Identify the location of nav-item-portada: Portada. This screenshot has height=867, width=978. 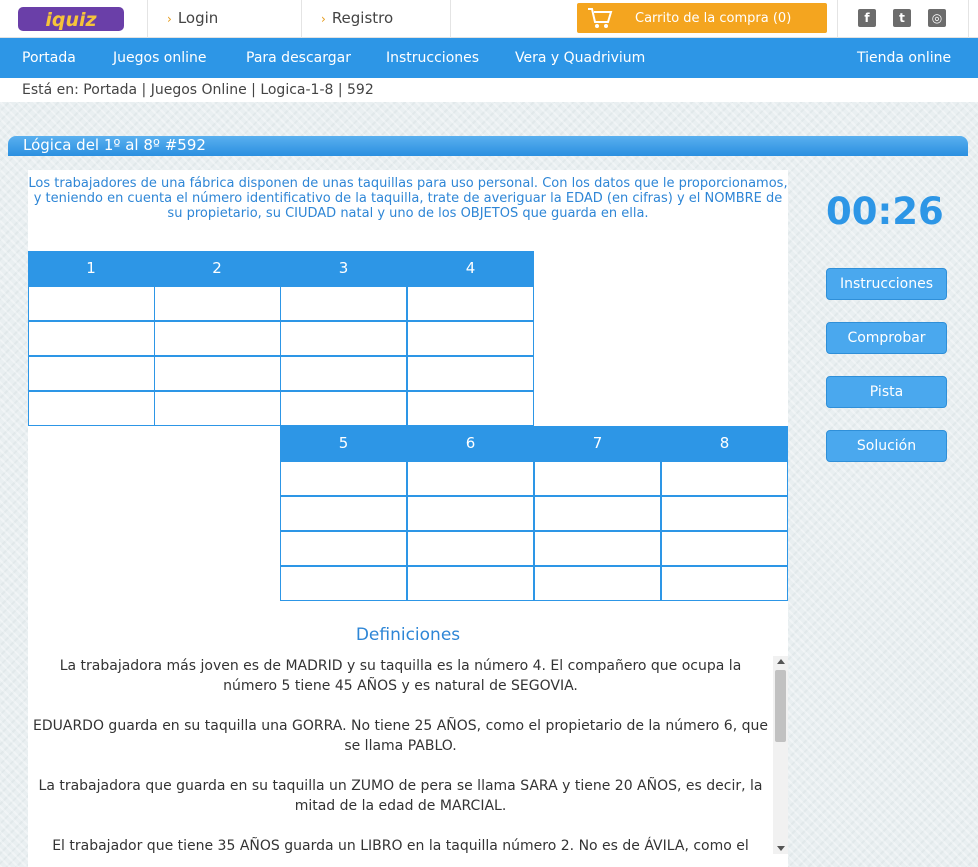
(49, 58).